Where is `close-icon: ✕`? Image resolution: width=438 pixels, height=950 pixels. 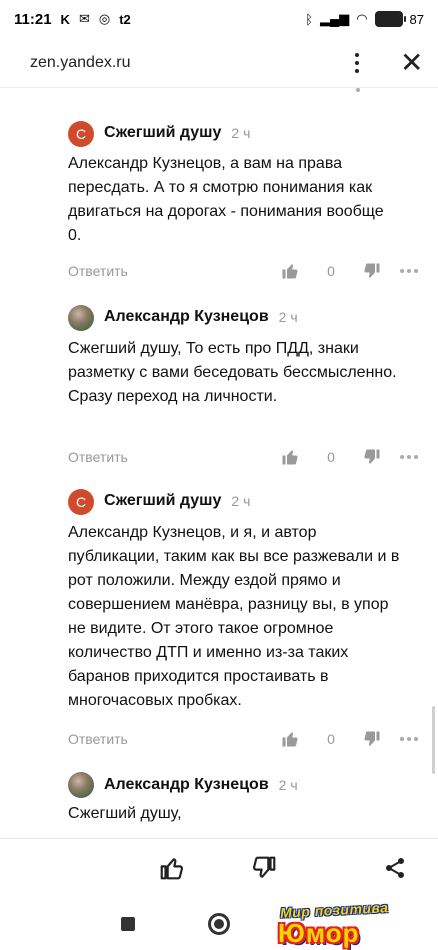 close-icon: ✕ is located at coordinates (411, 62).